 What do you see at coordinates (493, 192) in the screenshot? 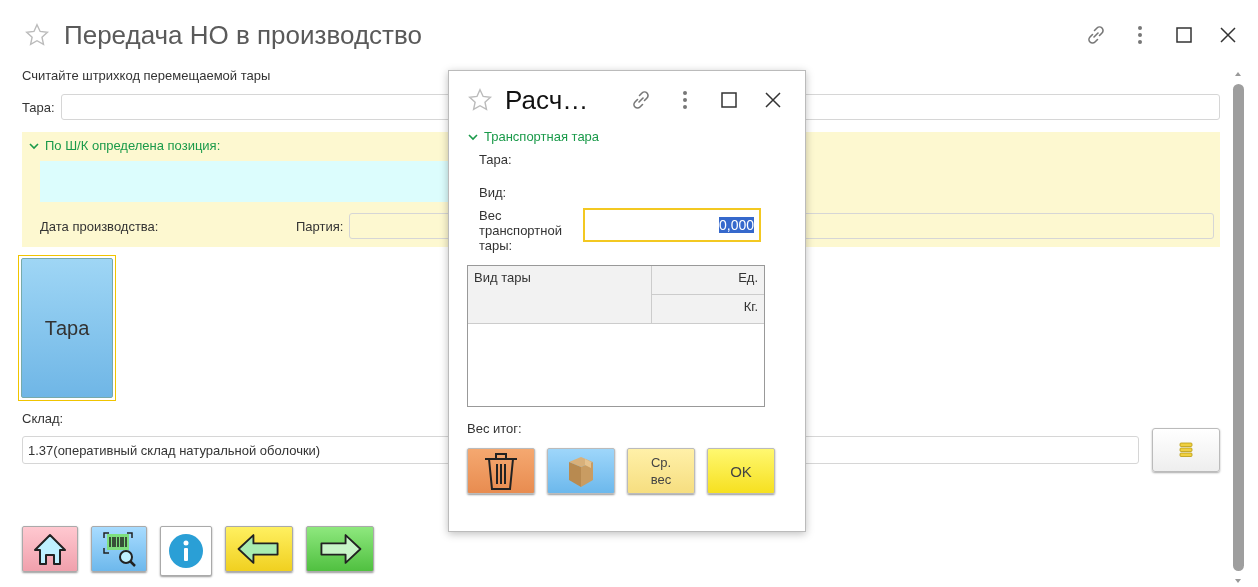
I see `field-label: Вид:` at bounding box center [493, 192].